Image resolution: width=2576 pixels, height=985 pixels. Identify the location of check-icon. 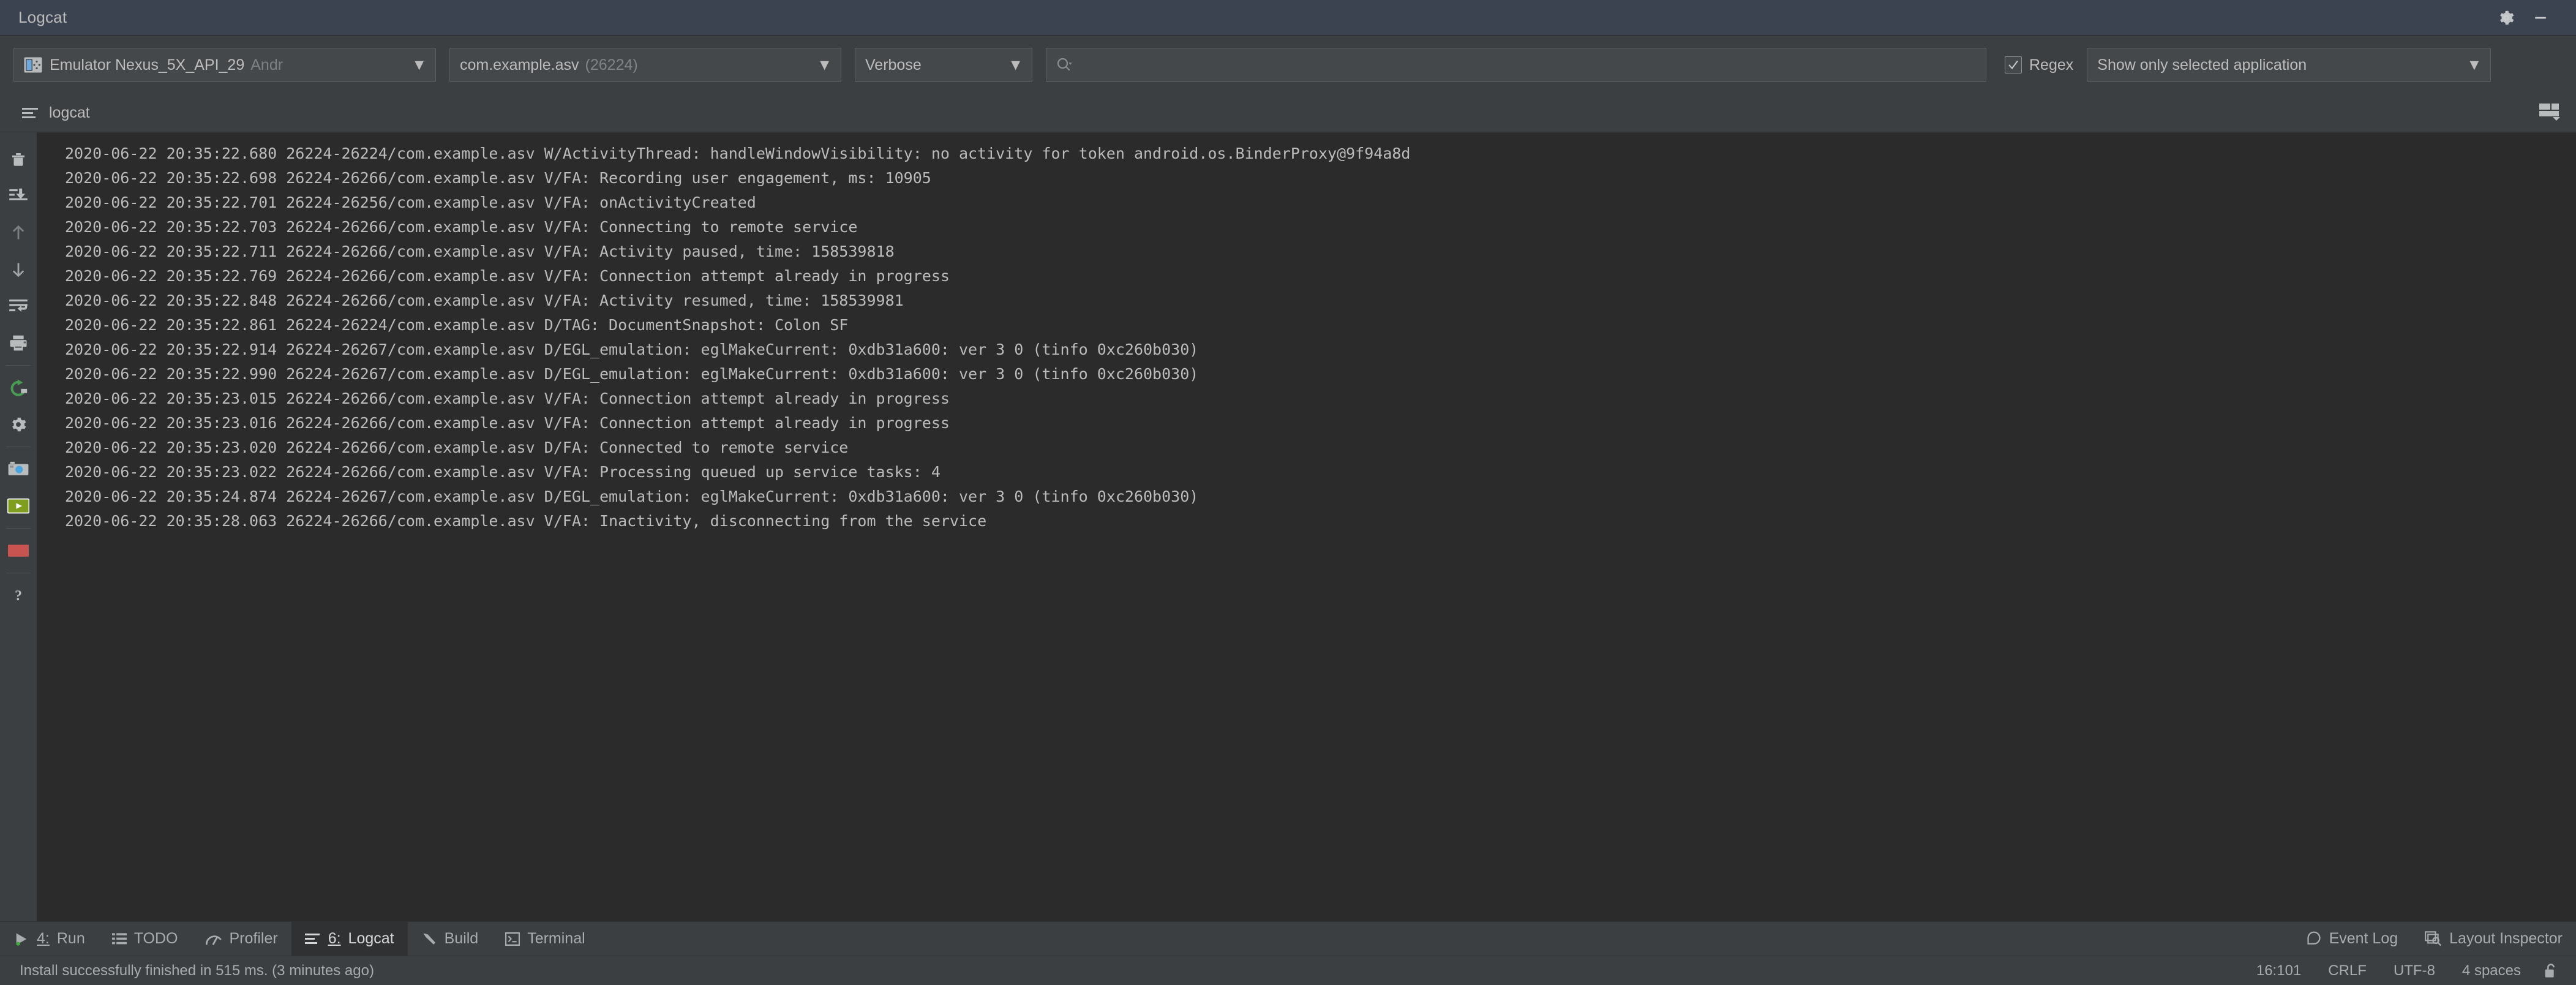
(2013, 65).